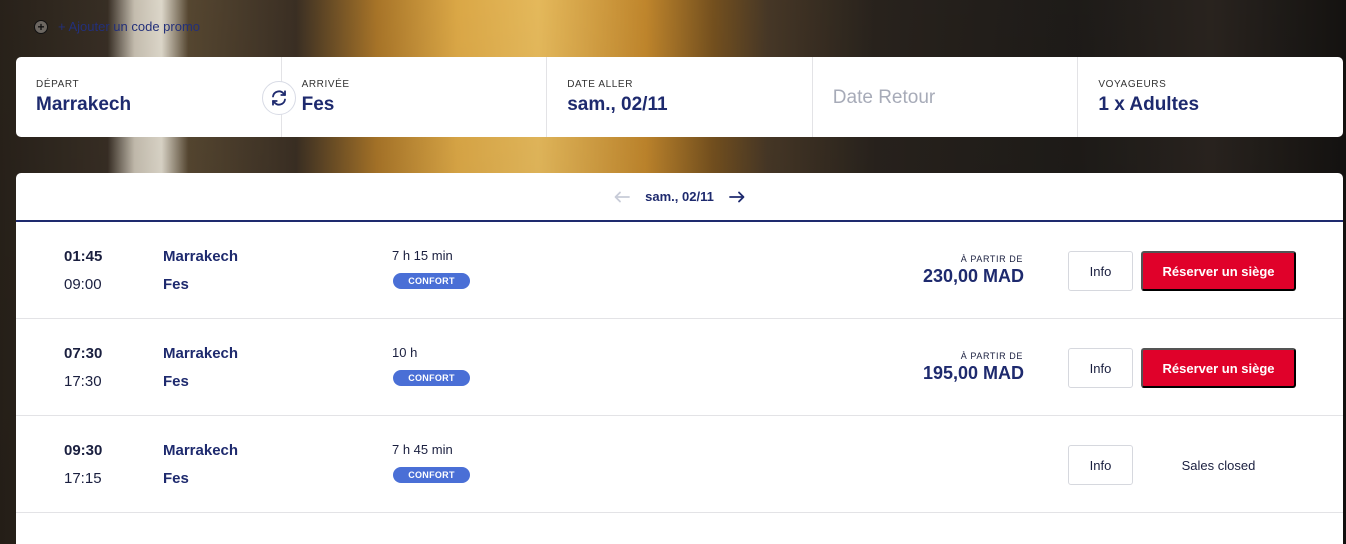 This screenshot has width=1346, height=544. I want to click on swap-icon, so click(279, 98).